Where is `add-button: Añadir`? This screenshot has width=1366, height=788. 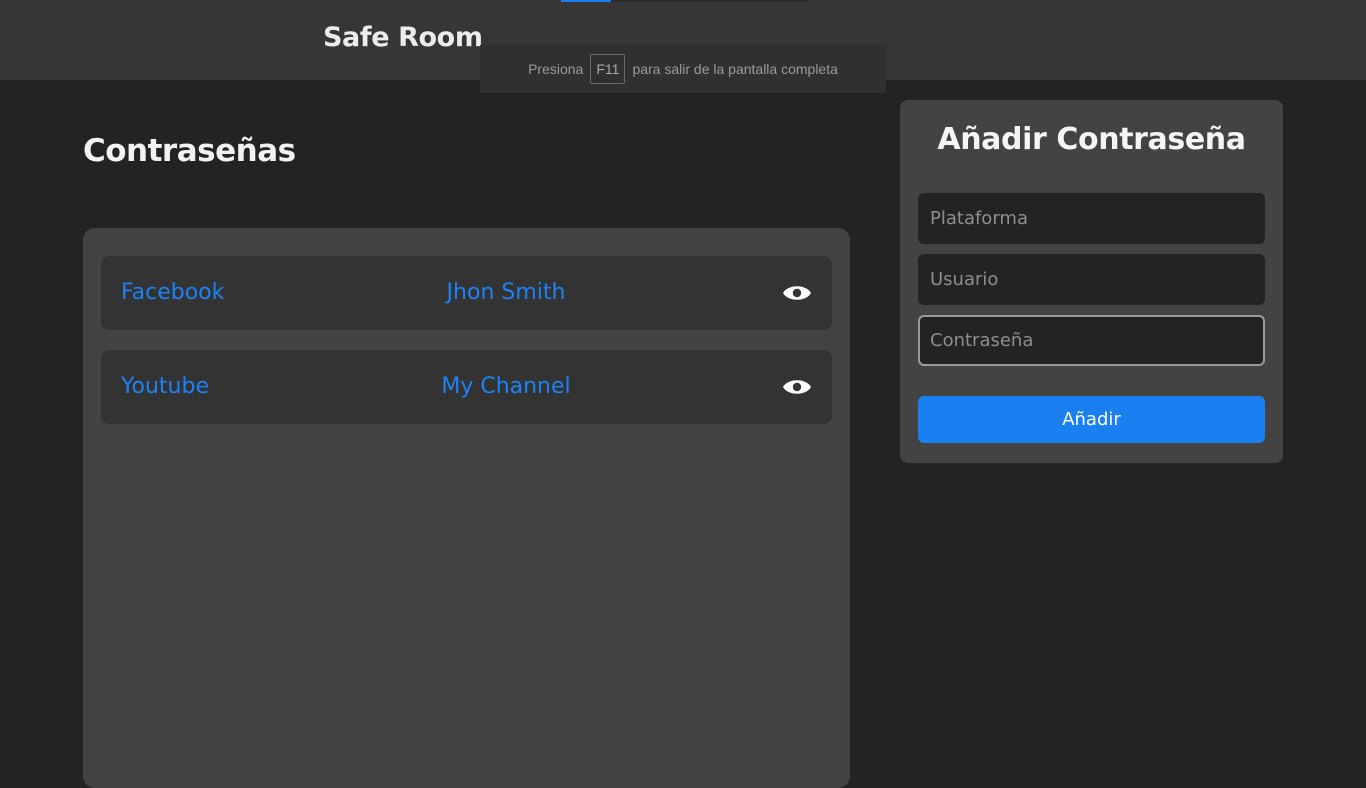 add-button: Añadir is located at coordinates (1091, 419).